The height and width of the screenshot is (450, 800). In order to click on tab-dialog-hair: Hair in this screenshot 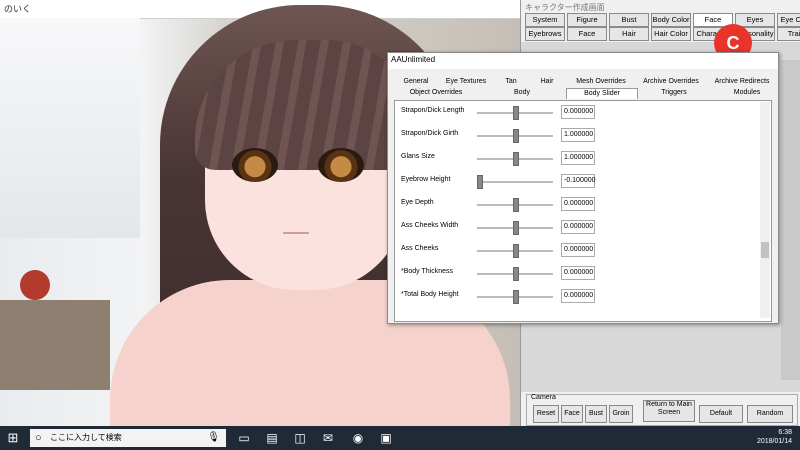, I will do `click(547, 82)`.